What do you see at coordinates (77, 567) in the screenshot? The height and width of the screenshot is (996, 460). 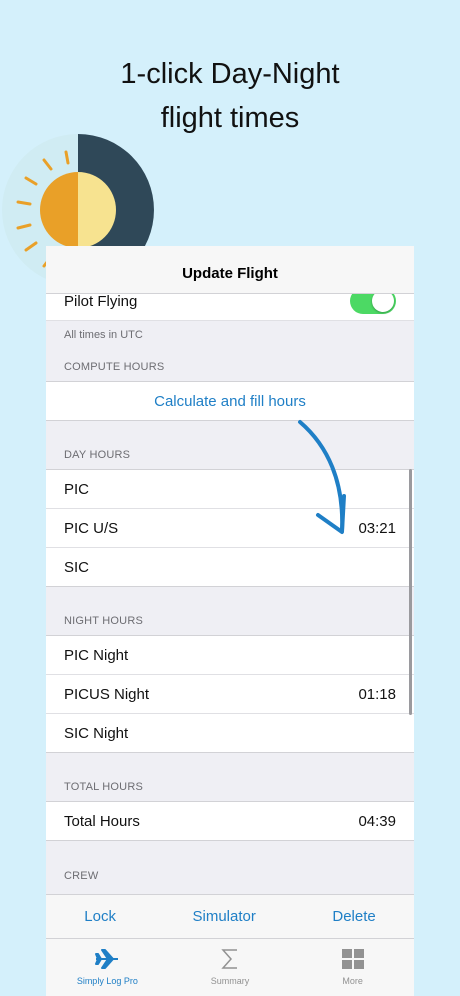 I see `day-sic-label: SIC` at bounding box center [77, 567].